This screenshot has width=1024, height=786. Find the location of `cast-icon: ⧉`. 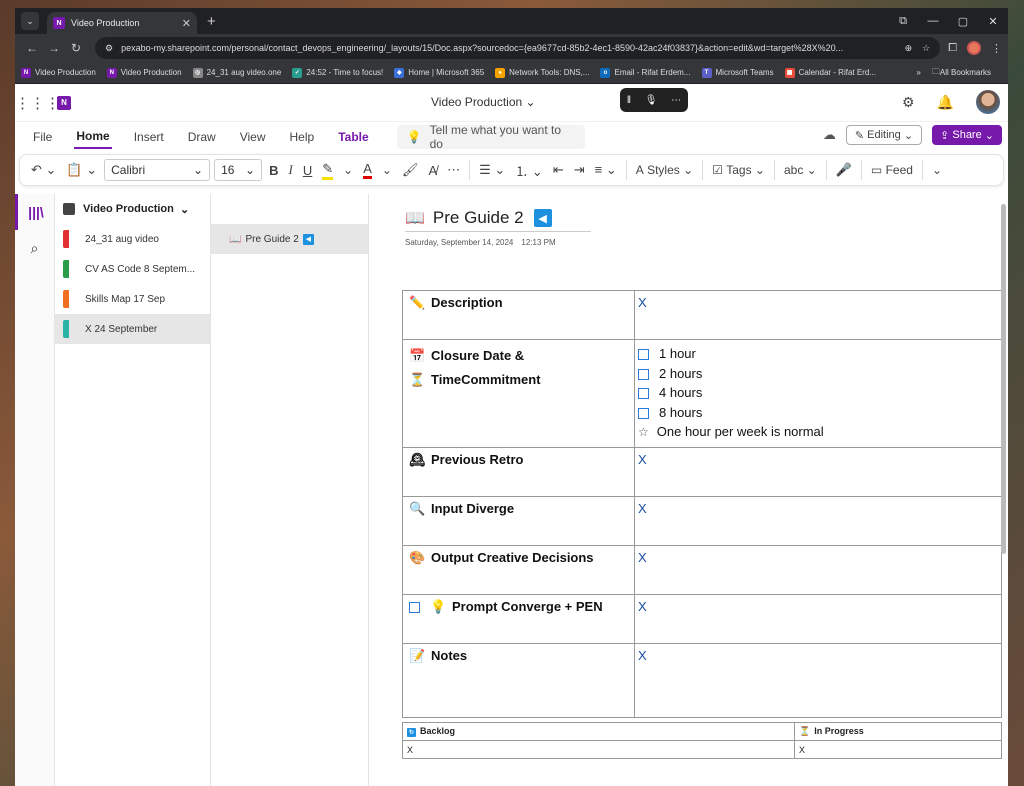

cast-icon: ⧉ is located at coordinates (903, 21).